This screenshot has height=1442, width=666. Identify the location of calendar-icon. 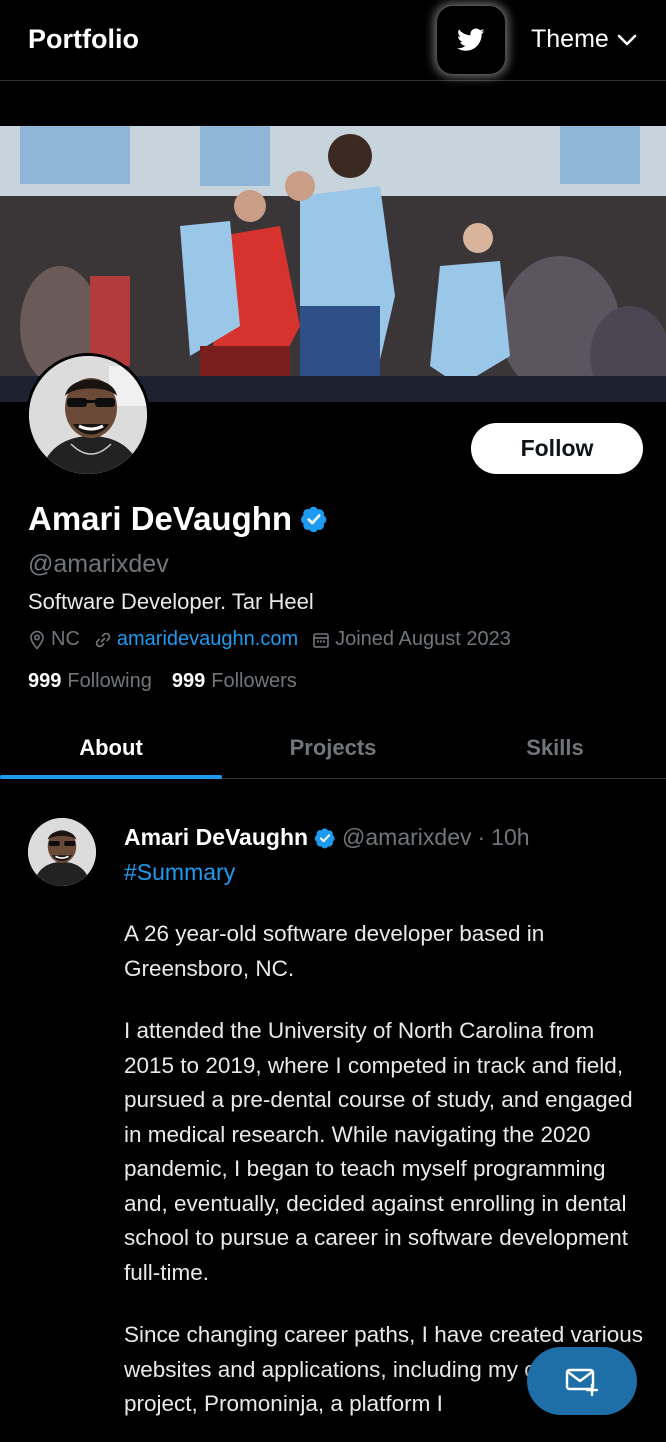
(321, 640).